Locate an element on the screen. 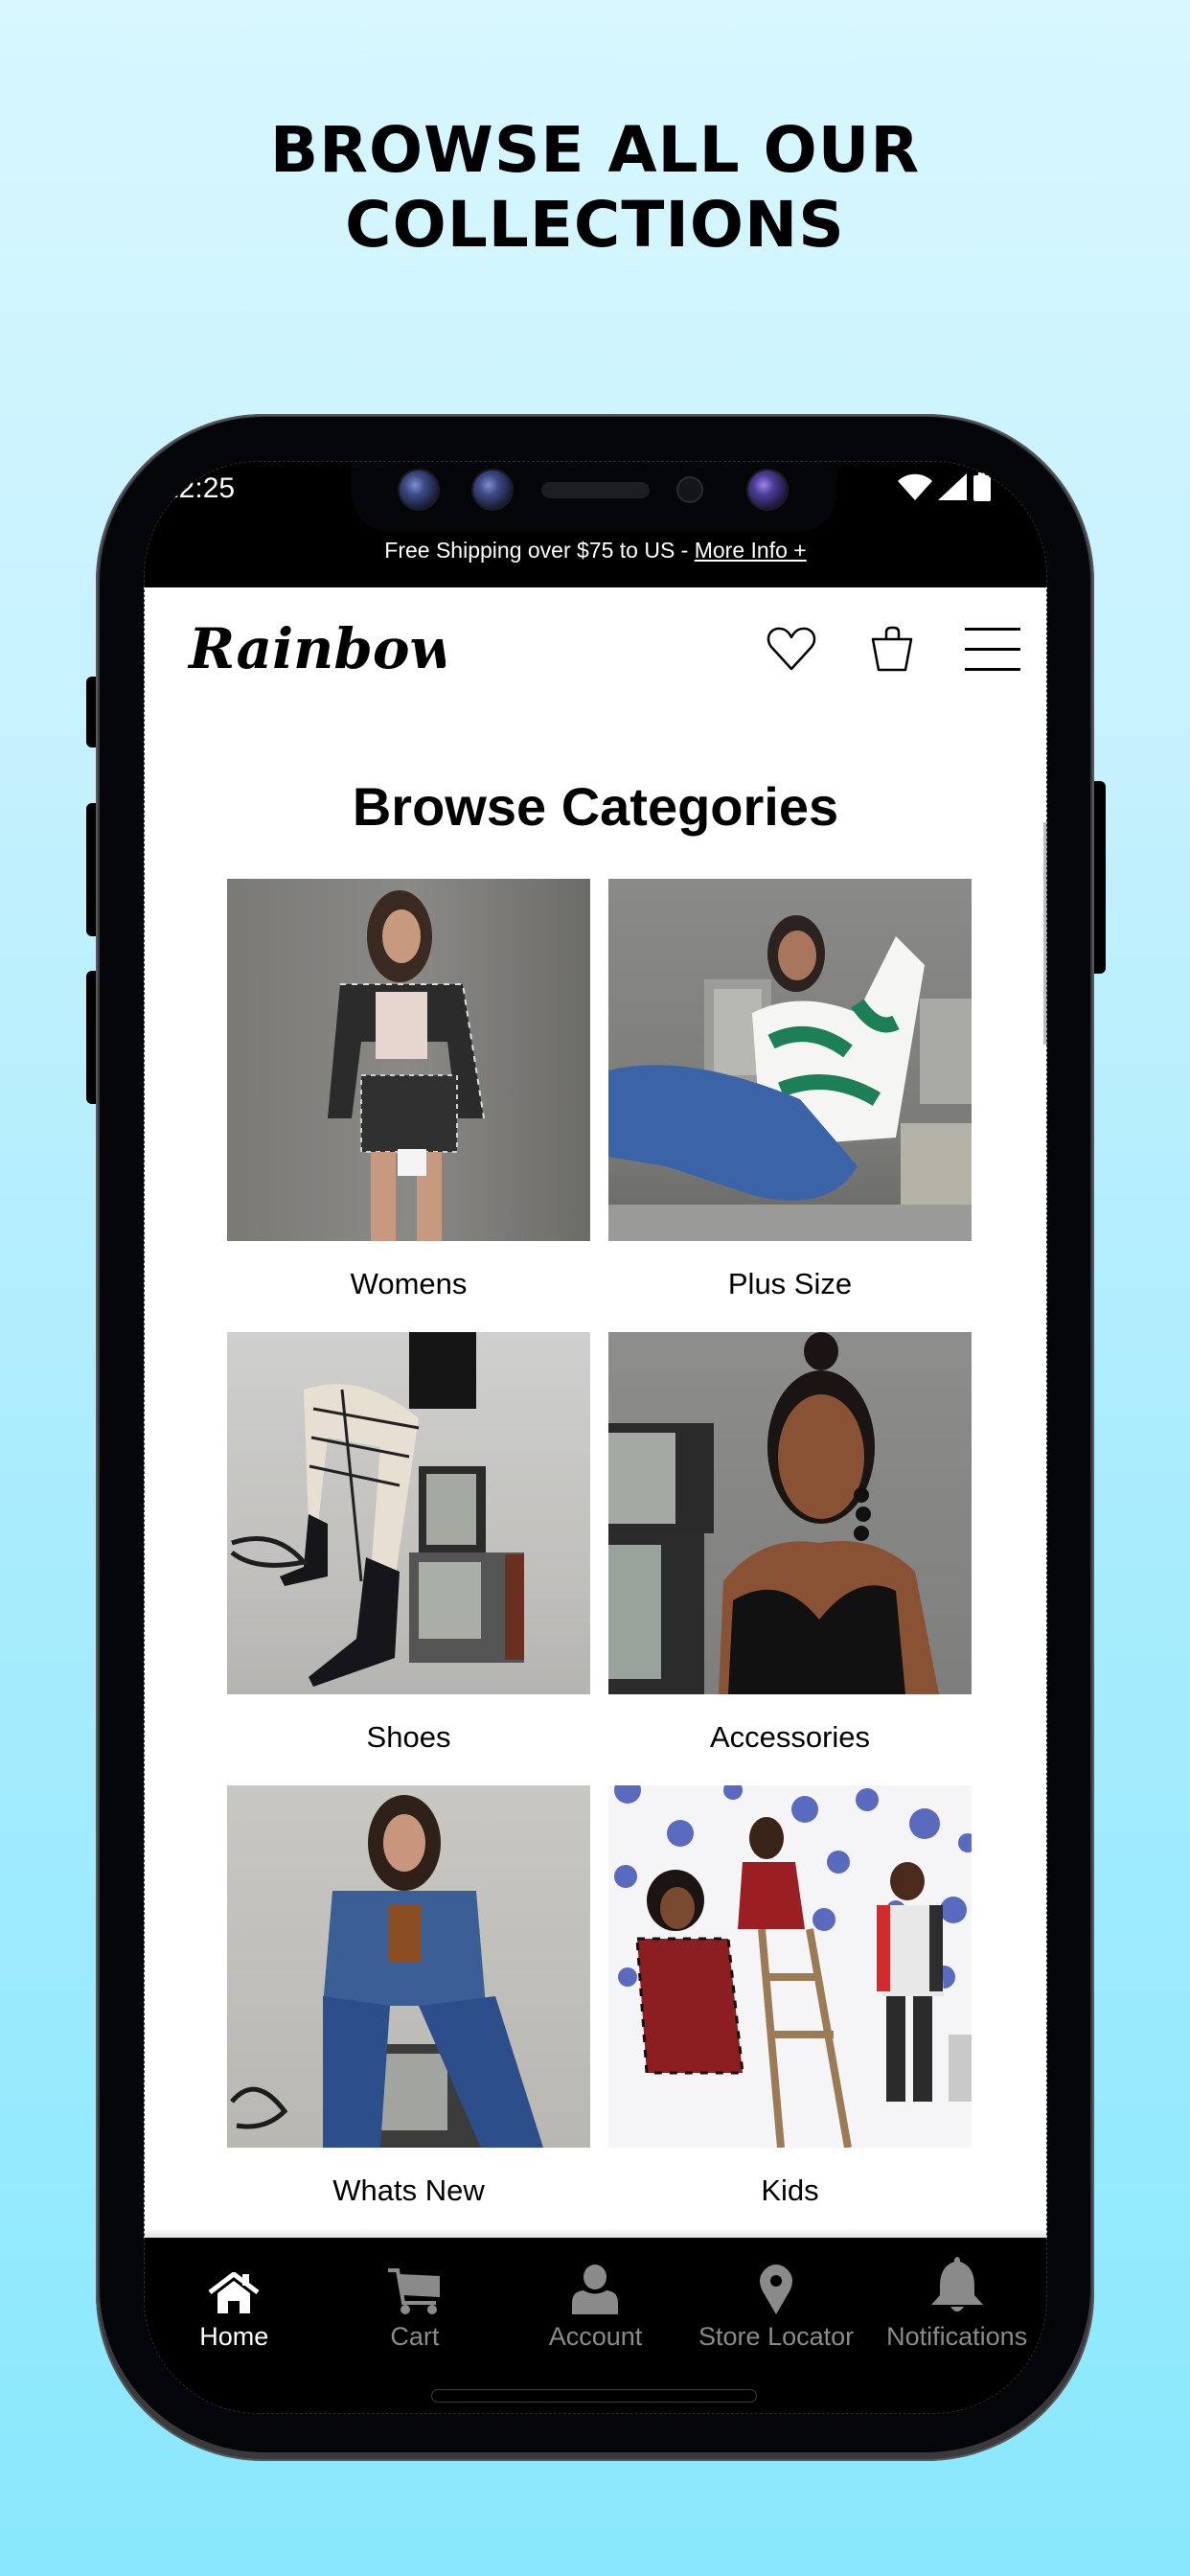  promo-headline-line-2: COLLECTIONS is located at coordinates (595, 225).